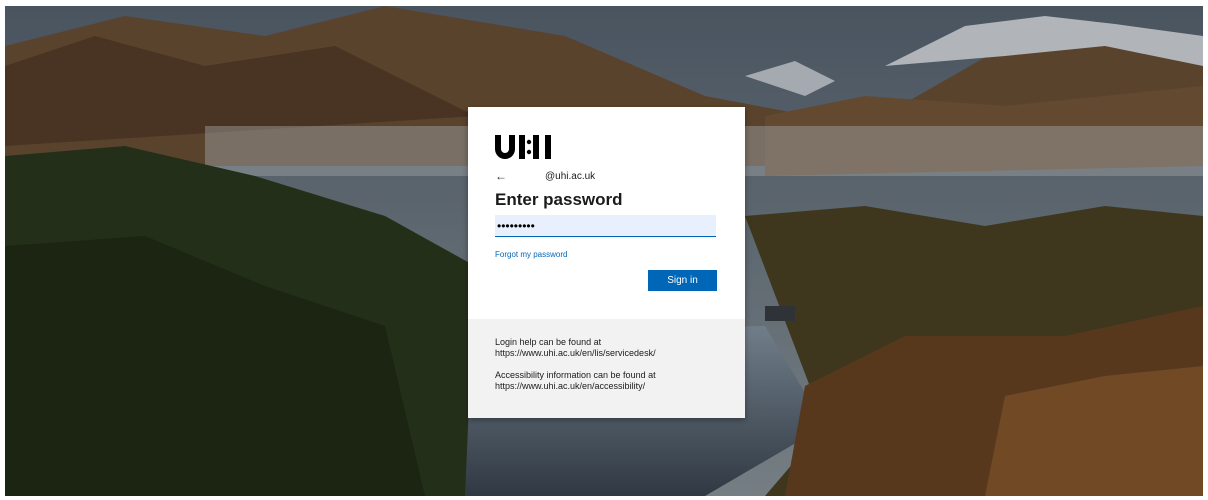 Image resolution: width=1208 pixels, height=500 pixels. What do you see at coordinates (523, 147) in the screenshot?
I see `uhi-logo` at bounding box center [523, 147].